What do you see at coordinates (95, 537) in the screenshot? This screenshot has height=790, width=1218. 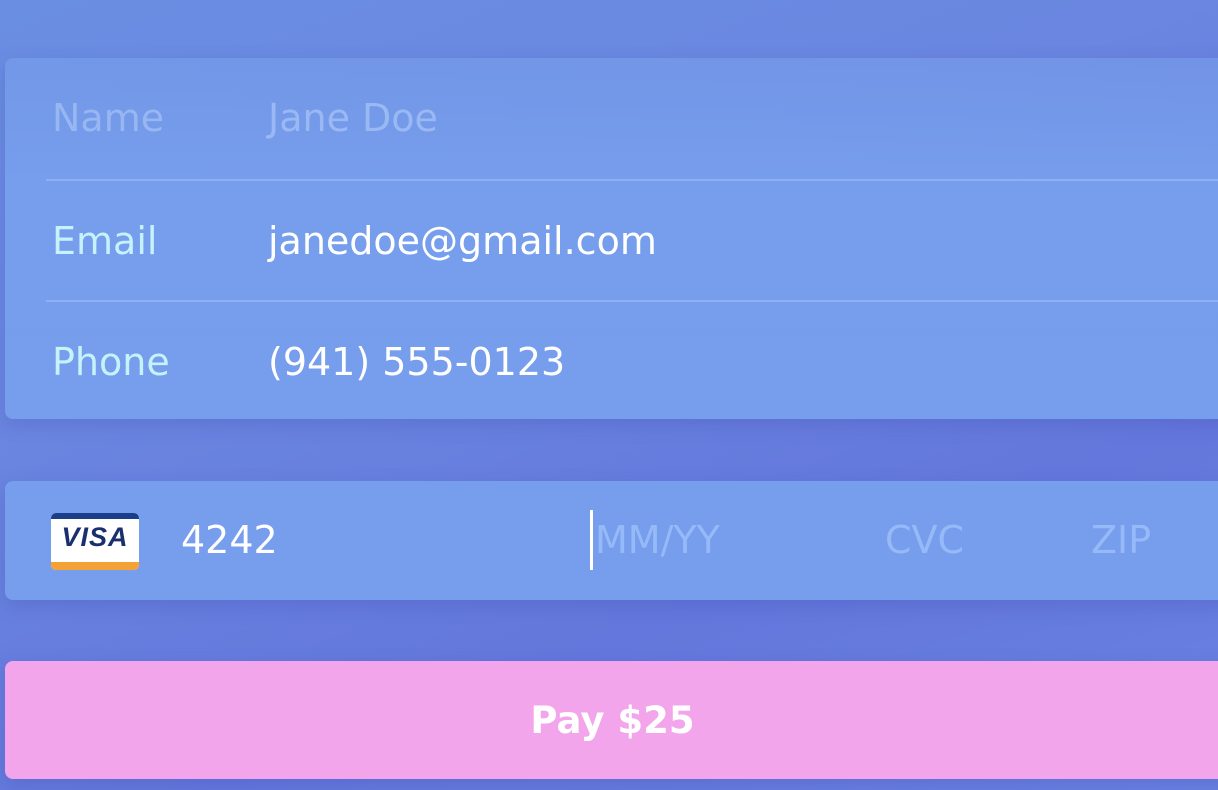 I see `visa-logo-text: VISA` at bounding box center [95, 537].